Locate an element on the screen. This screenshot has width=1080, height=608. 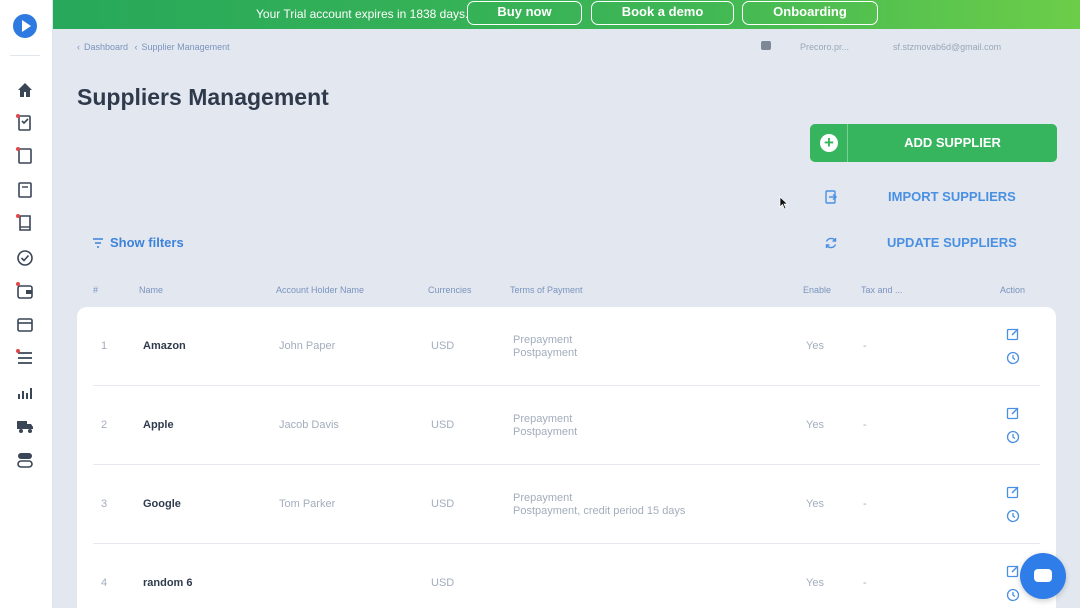
approval-list-icon is located at coordinates (25, 123).